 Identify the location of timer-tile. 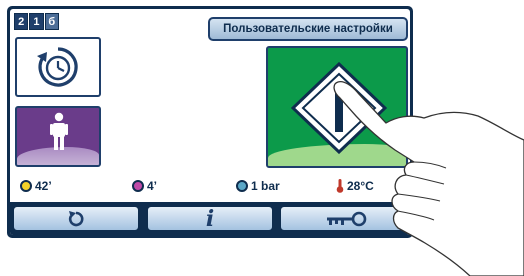
(58, 67).